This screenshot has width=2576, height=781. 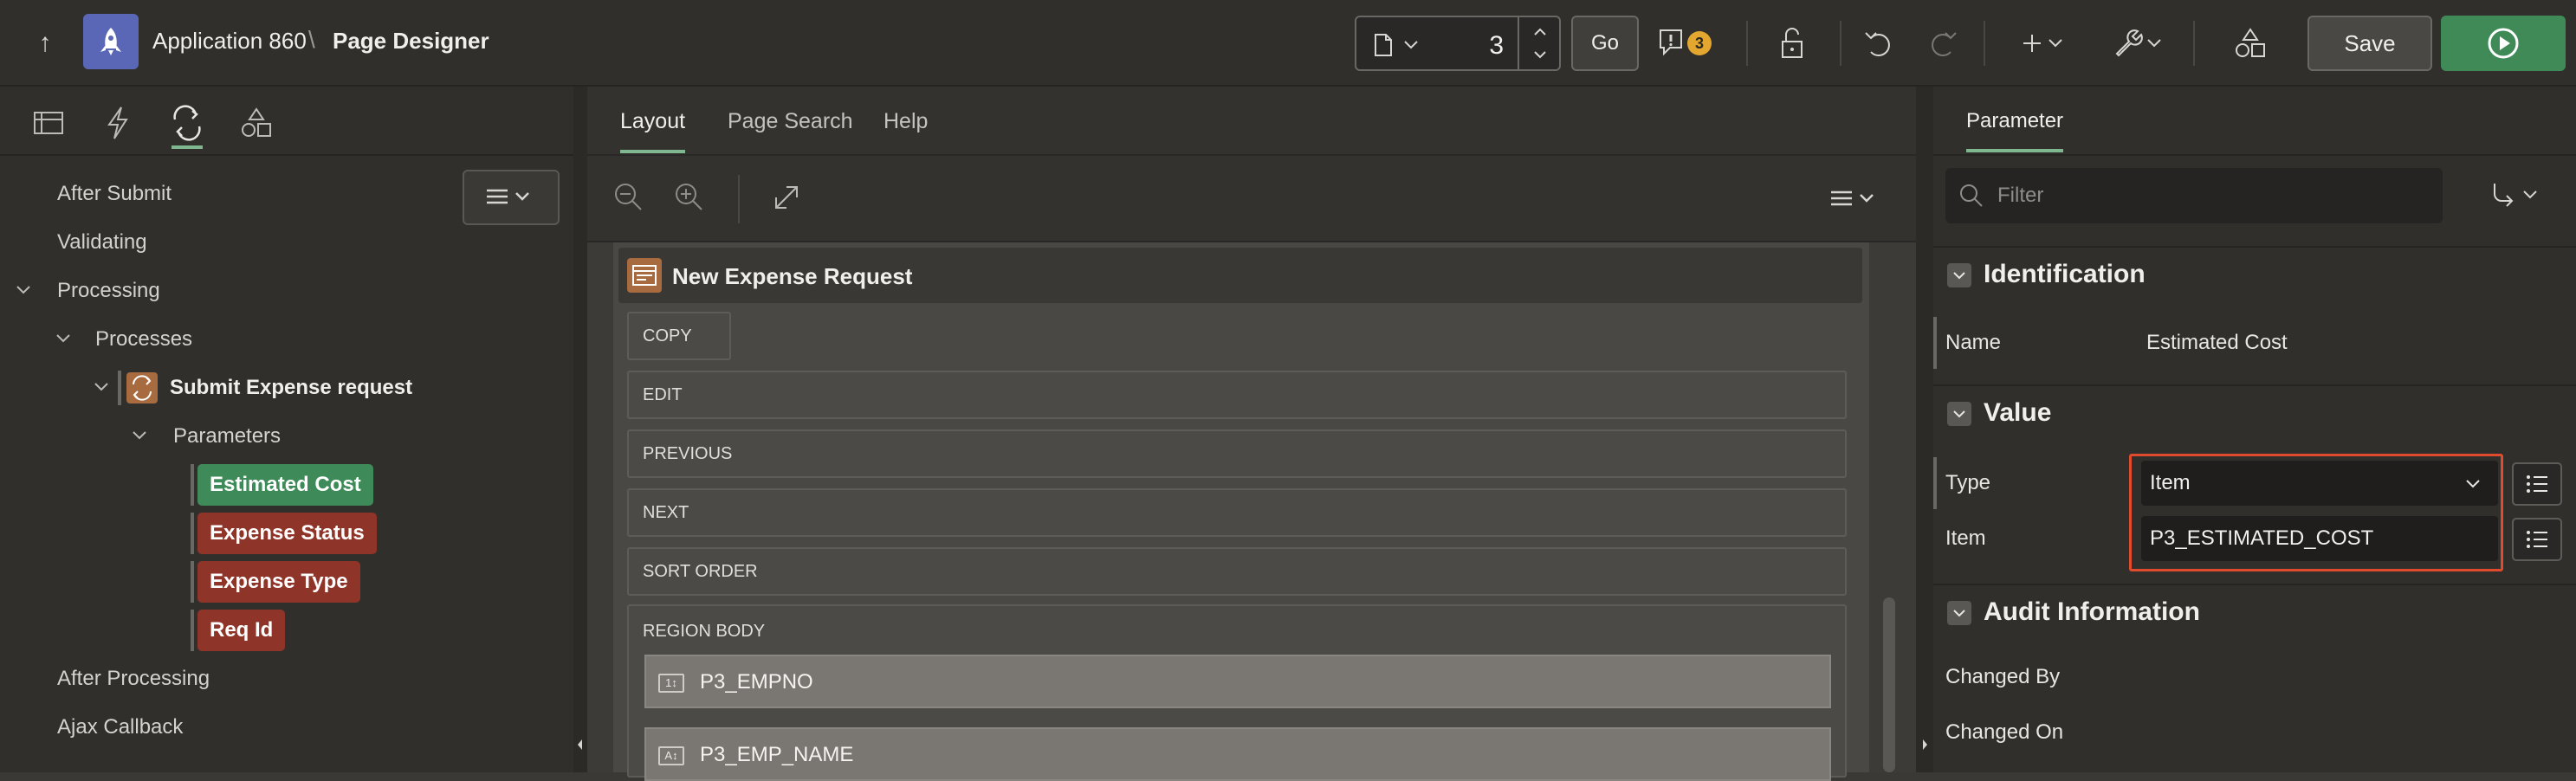 I want to click on slot-previous: PREVIOUS, so click(x=1237, y=453).